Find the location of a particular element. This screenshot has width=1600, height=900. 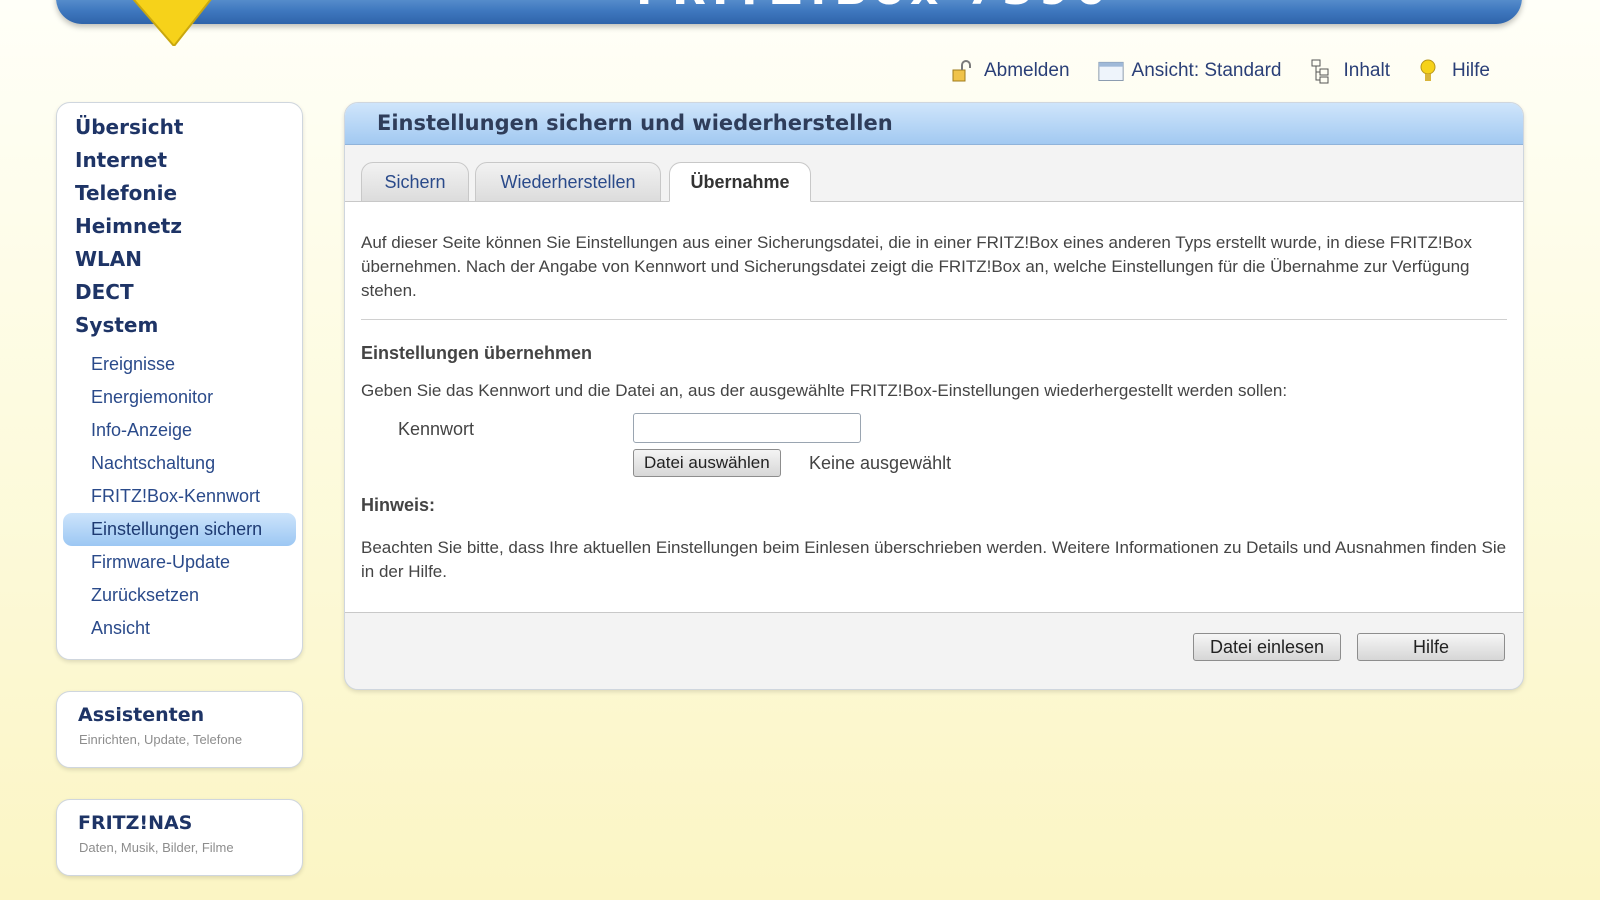

logout-label: Abmelden is located at coordinates (1026, 70).